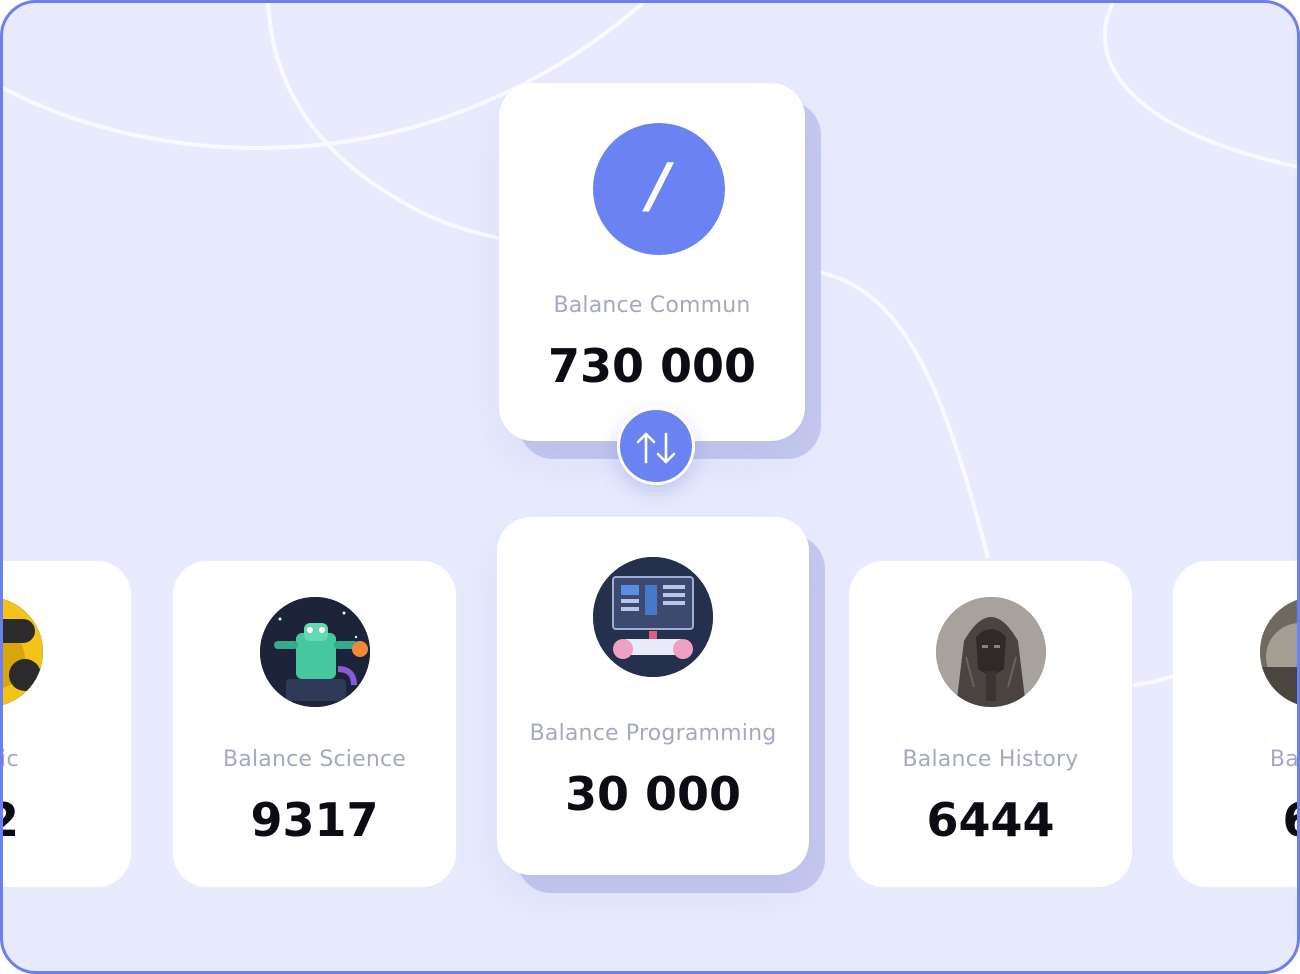  I want to click on card-partial-label: Balance, so click(1284, 759).